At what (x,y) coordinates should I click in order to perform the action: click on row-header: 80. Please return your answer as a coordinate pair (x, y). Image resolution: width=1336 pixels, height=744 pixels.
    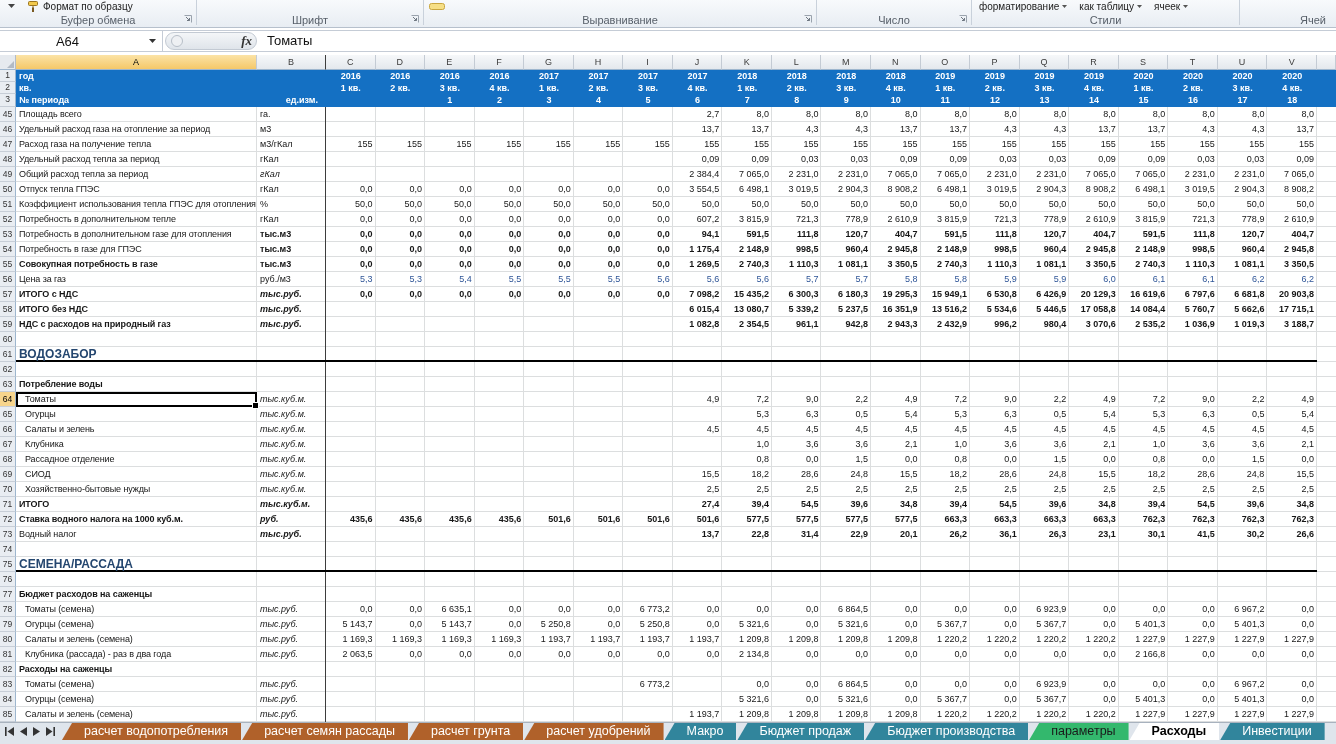
    Looking at the image, I should click on (8, 639).